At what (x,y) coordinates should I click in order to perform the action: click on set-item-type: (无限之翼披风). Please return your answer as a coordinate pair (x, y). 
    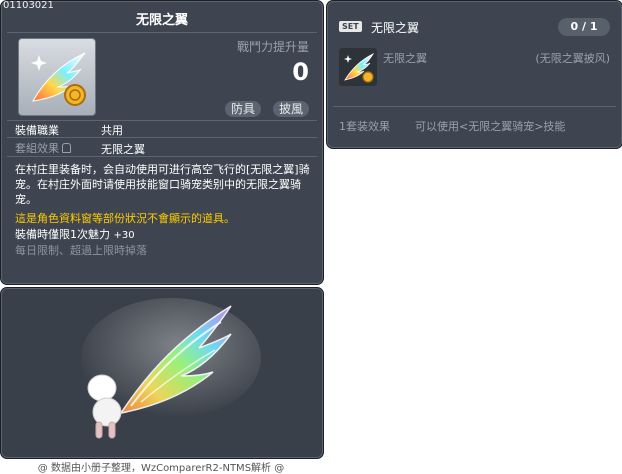
    Looking at the image, I should click on (572, 58).